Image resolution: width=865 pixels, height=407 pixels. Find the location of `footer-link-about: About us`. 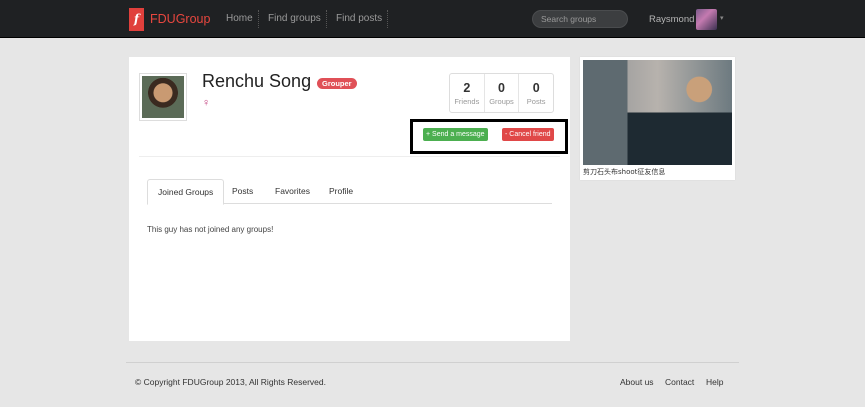

footer-link-about: About us is located at coordinates (637, 382).